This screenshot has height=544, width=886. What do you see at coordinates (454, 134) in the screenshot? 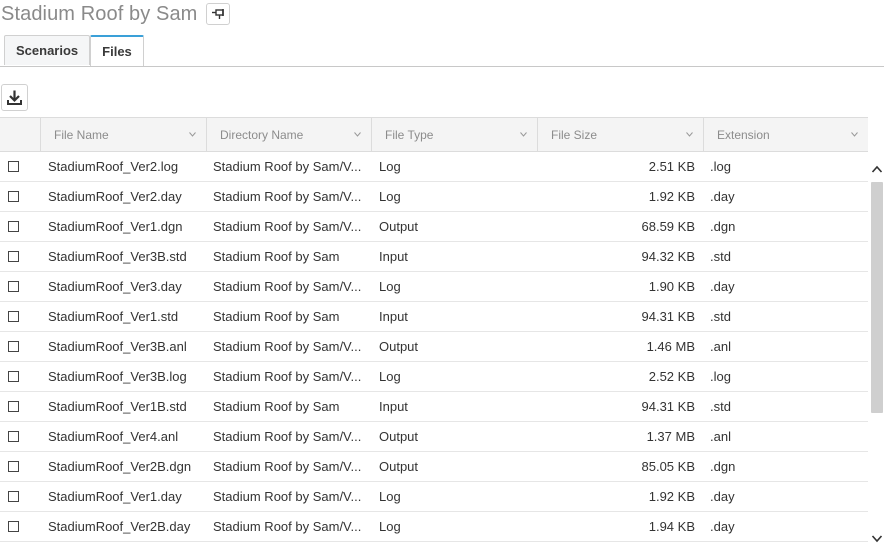
I see `column-header-file-type: File Type` at bounding box center [454, 134].